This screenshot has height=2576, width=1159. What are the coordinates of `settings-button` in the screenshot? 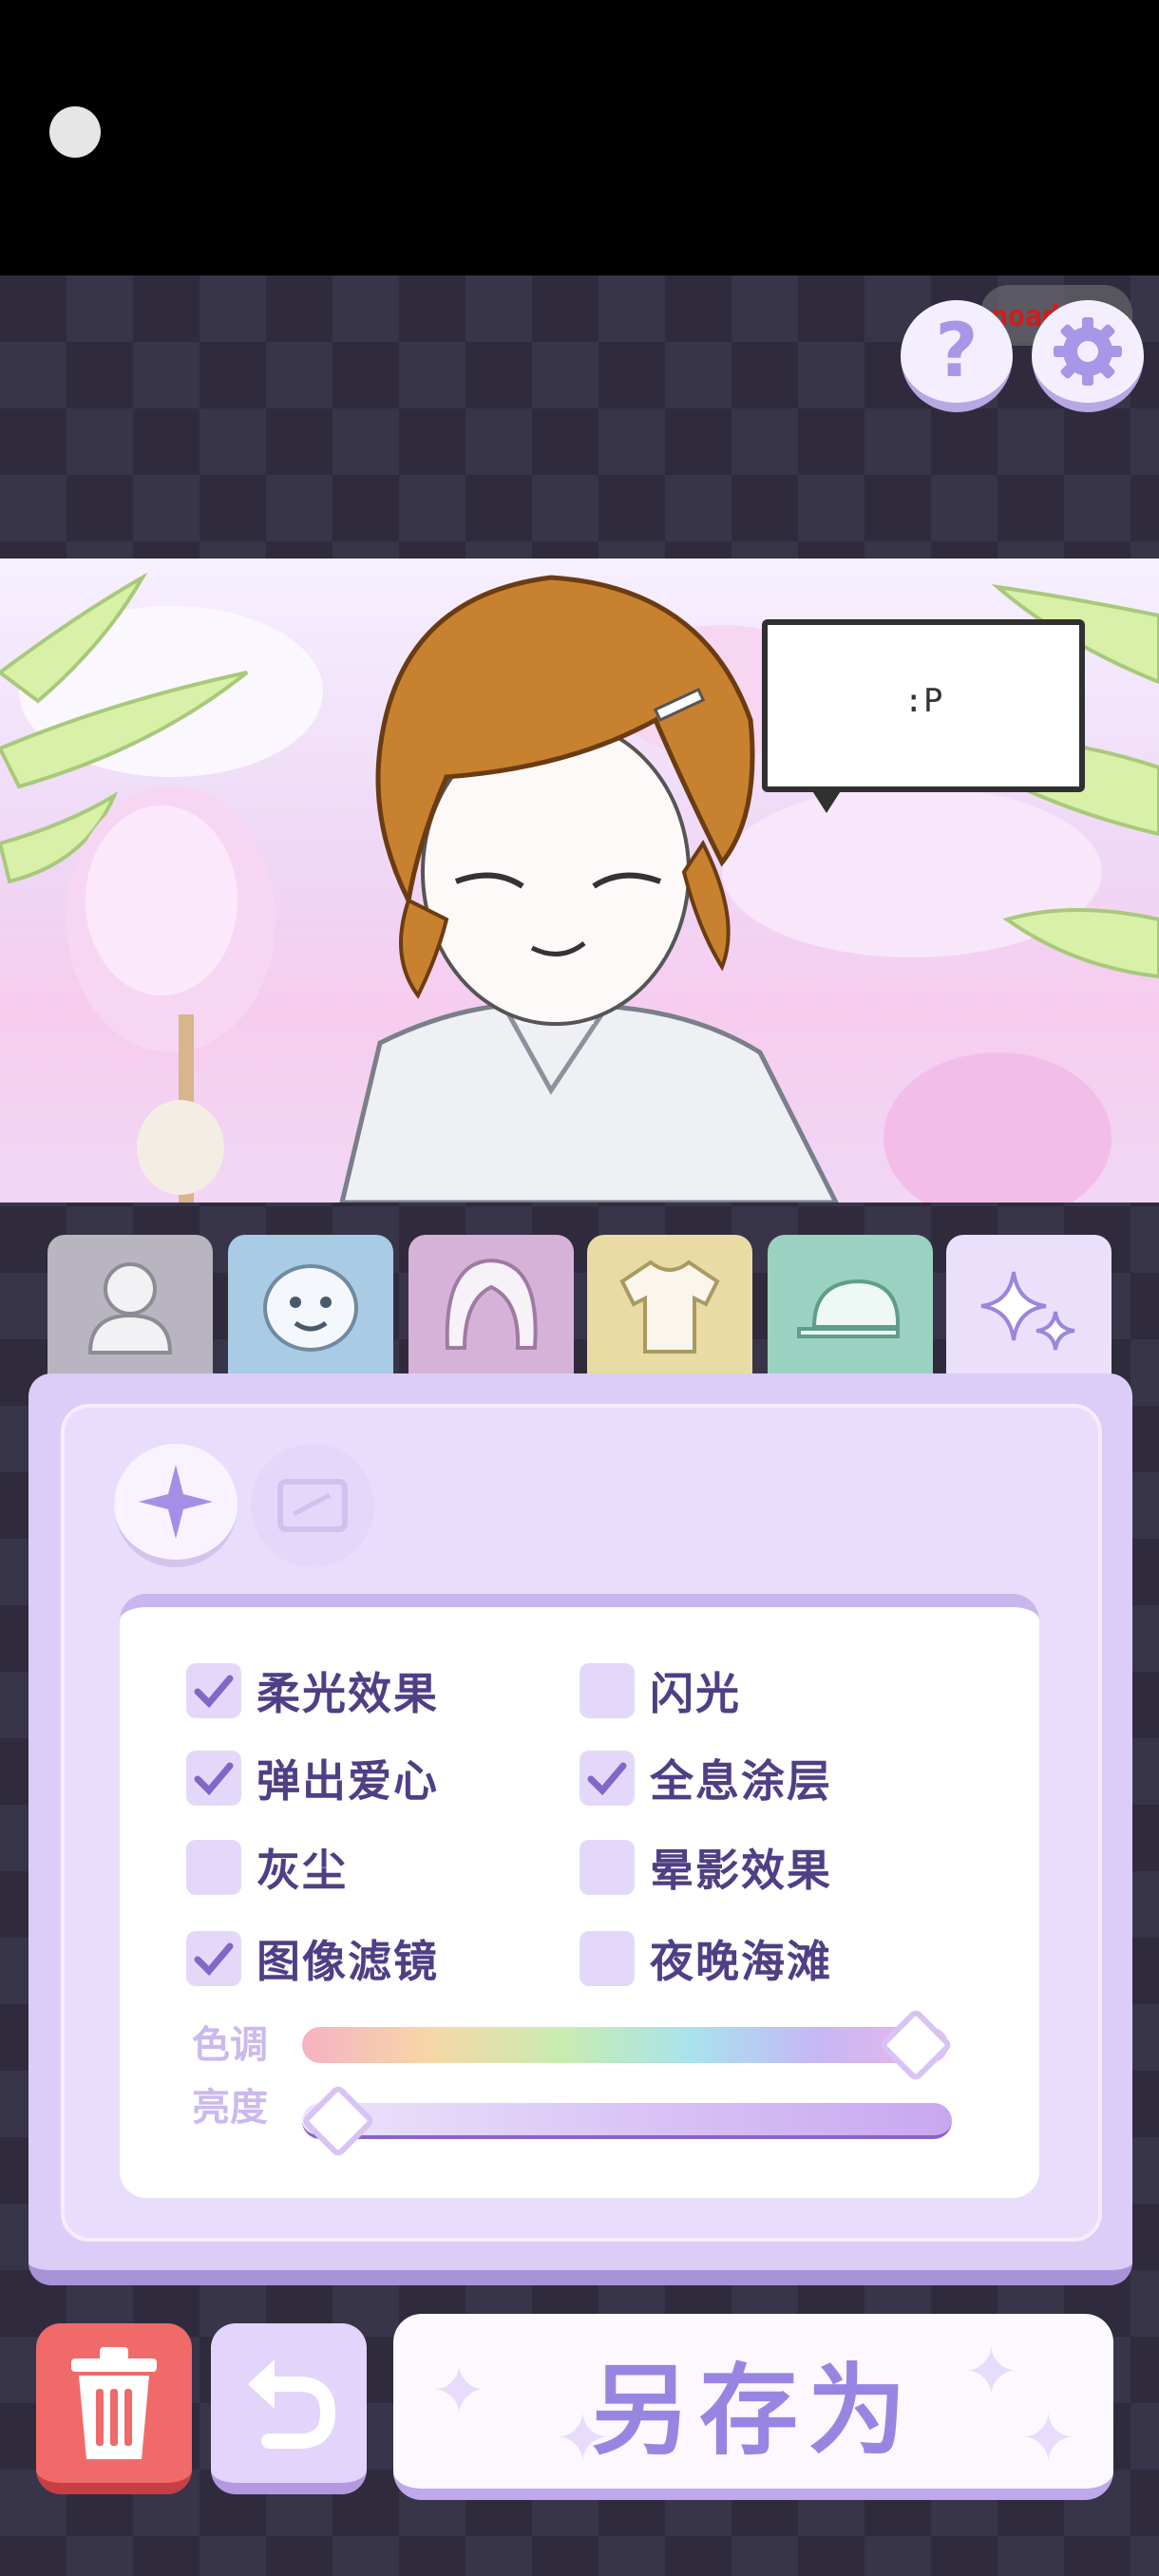 It's located at (1088, 356).